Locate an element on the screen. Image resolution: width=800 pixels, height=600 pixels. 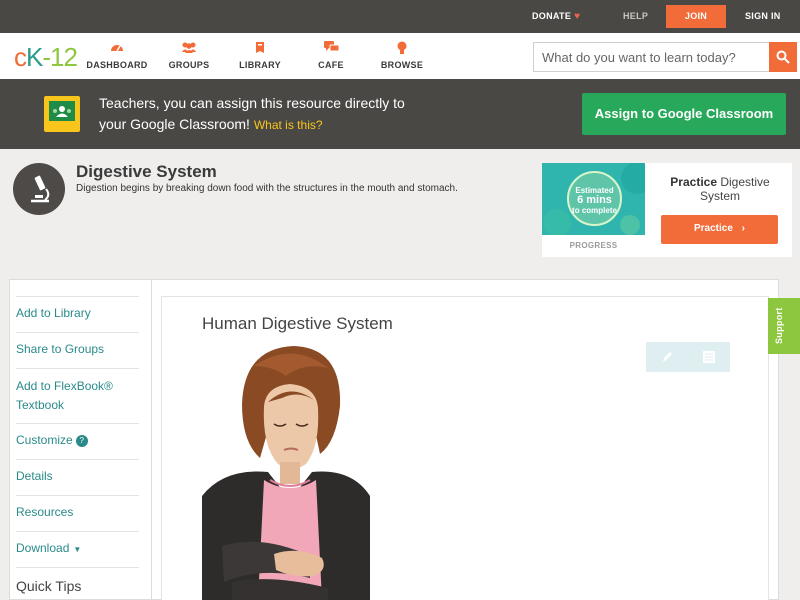
microscope-icon is located at coordinates (39, 189).